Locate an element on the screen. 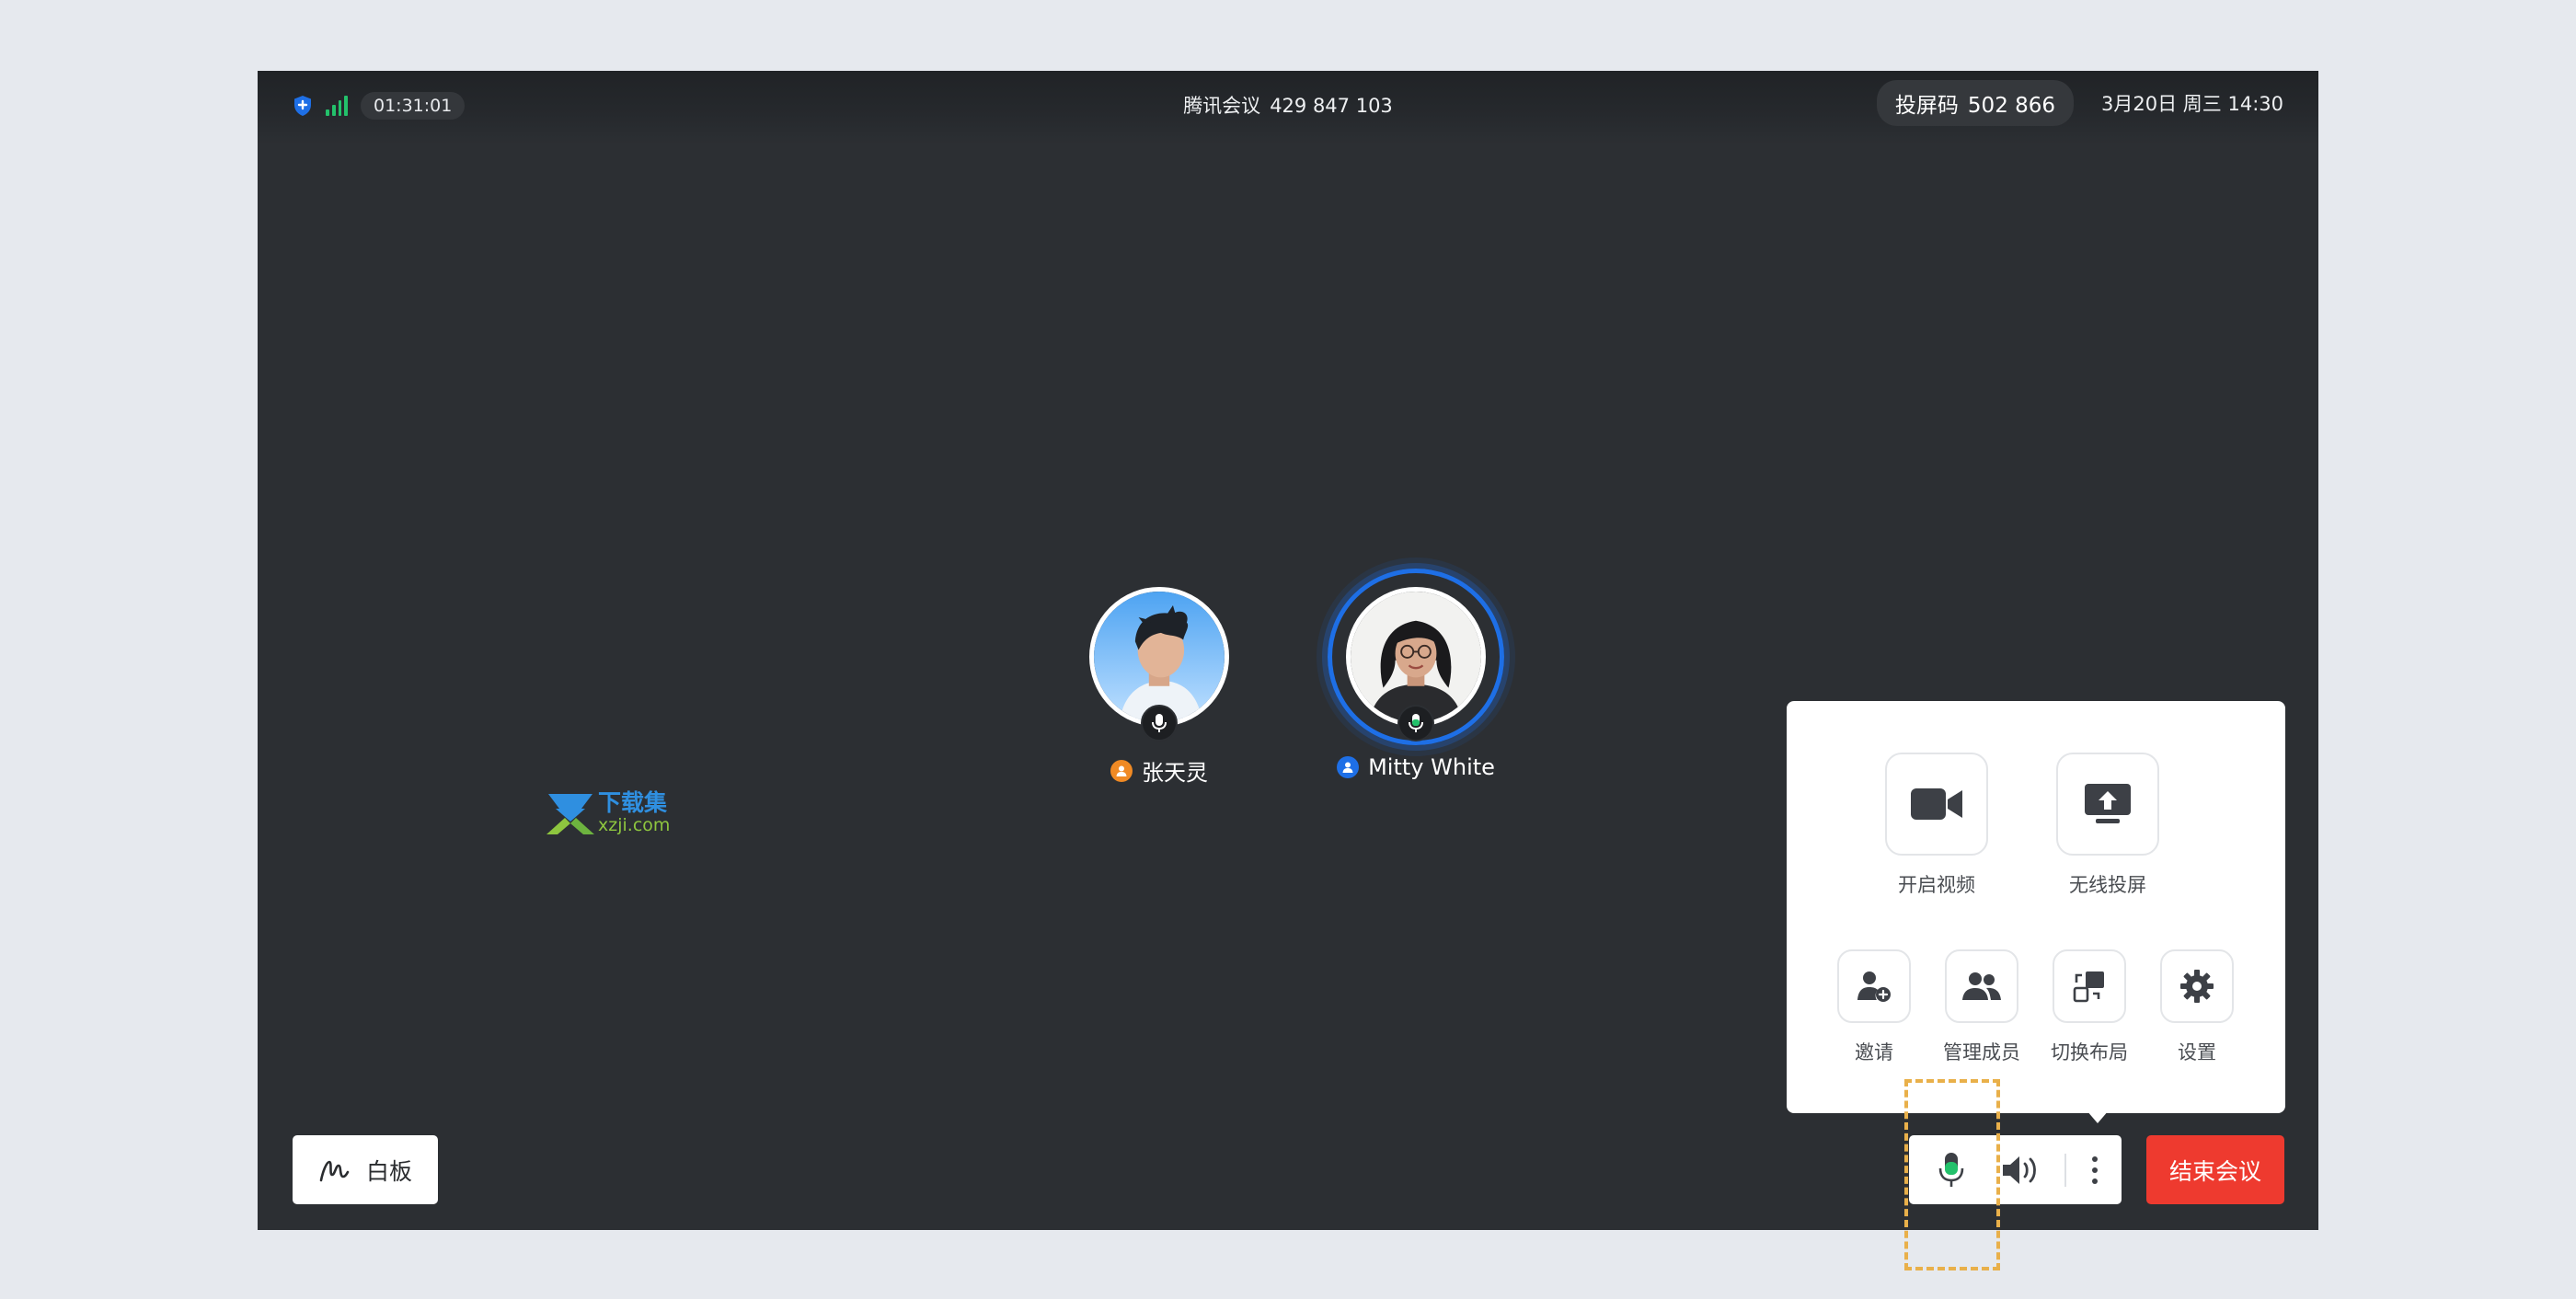 The image size is (2576, 1299). participant-name: Mitty White is located at coordinates (1431, 767).